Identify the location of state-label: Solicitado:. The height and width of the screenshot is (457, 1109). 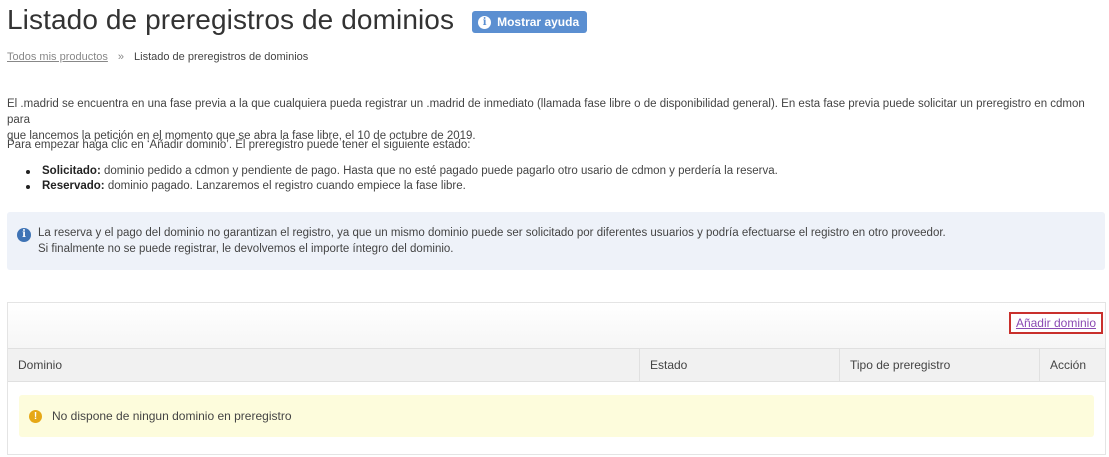
(71, 171).